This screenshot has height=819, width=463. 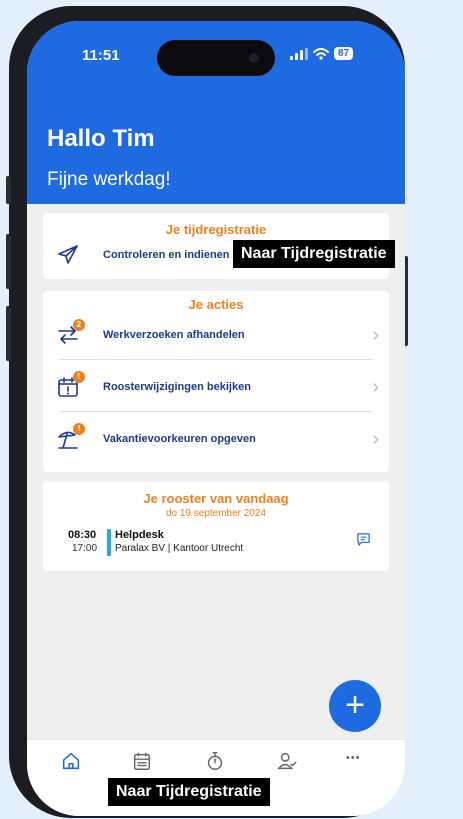 What do you see at coordinates (177, 387) in the screenshot?
I see `action-item-label: Roosterwijzigingen bekijken` at bounding box center [177, 387].